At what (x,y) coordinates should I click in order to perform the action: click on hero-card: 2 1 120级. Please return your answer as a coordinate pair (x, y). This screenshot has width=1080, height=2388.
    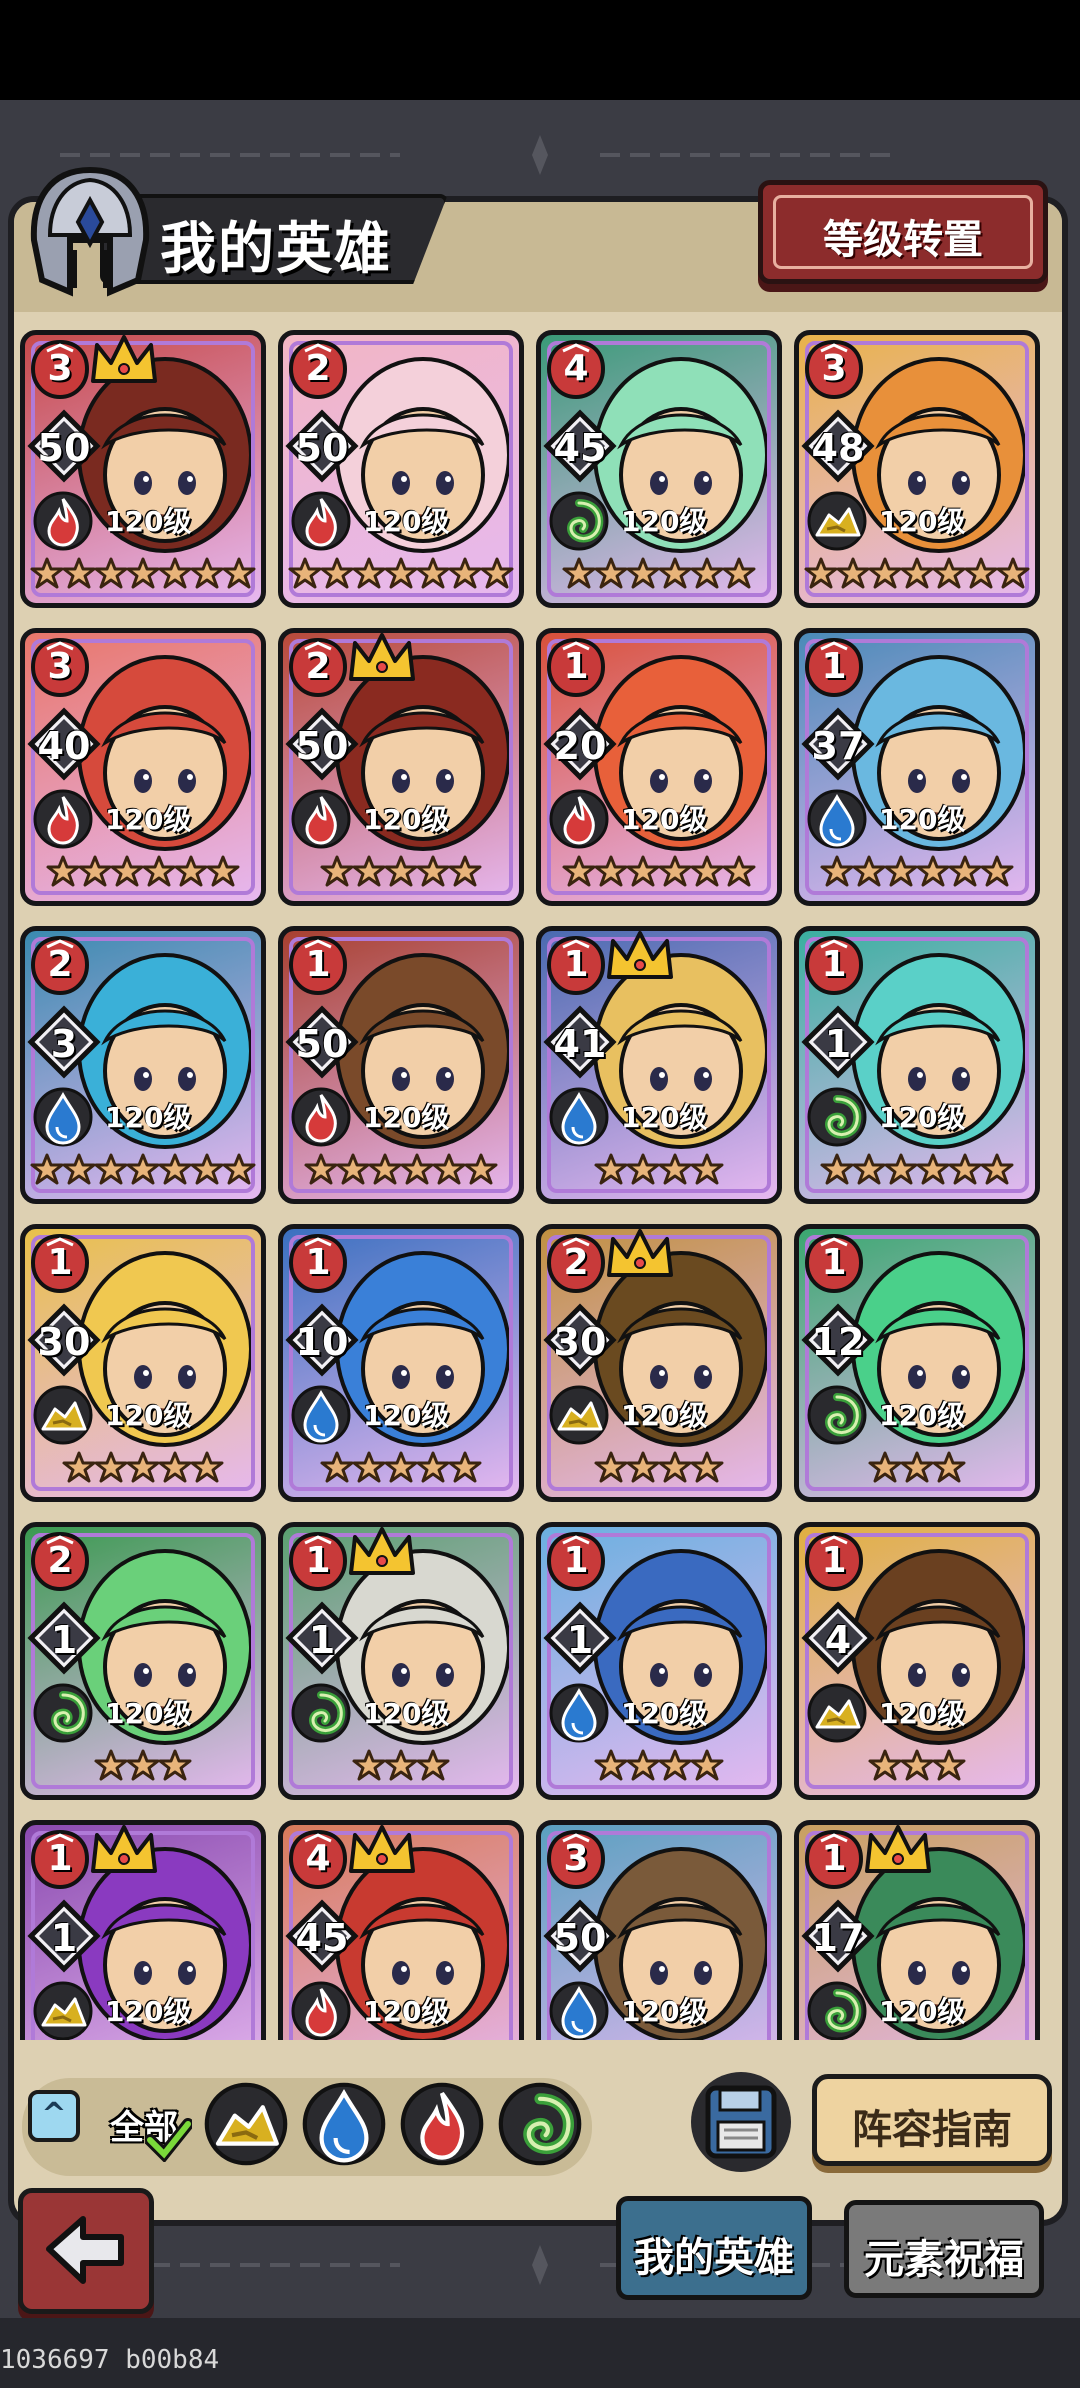
    Looking at the image, I should click on (143, 1661).